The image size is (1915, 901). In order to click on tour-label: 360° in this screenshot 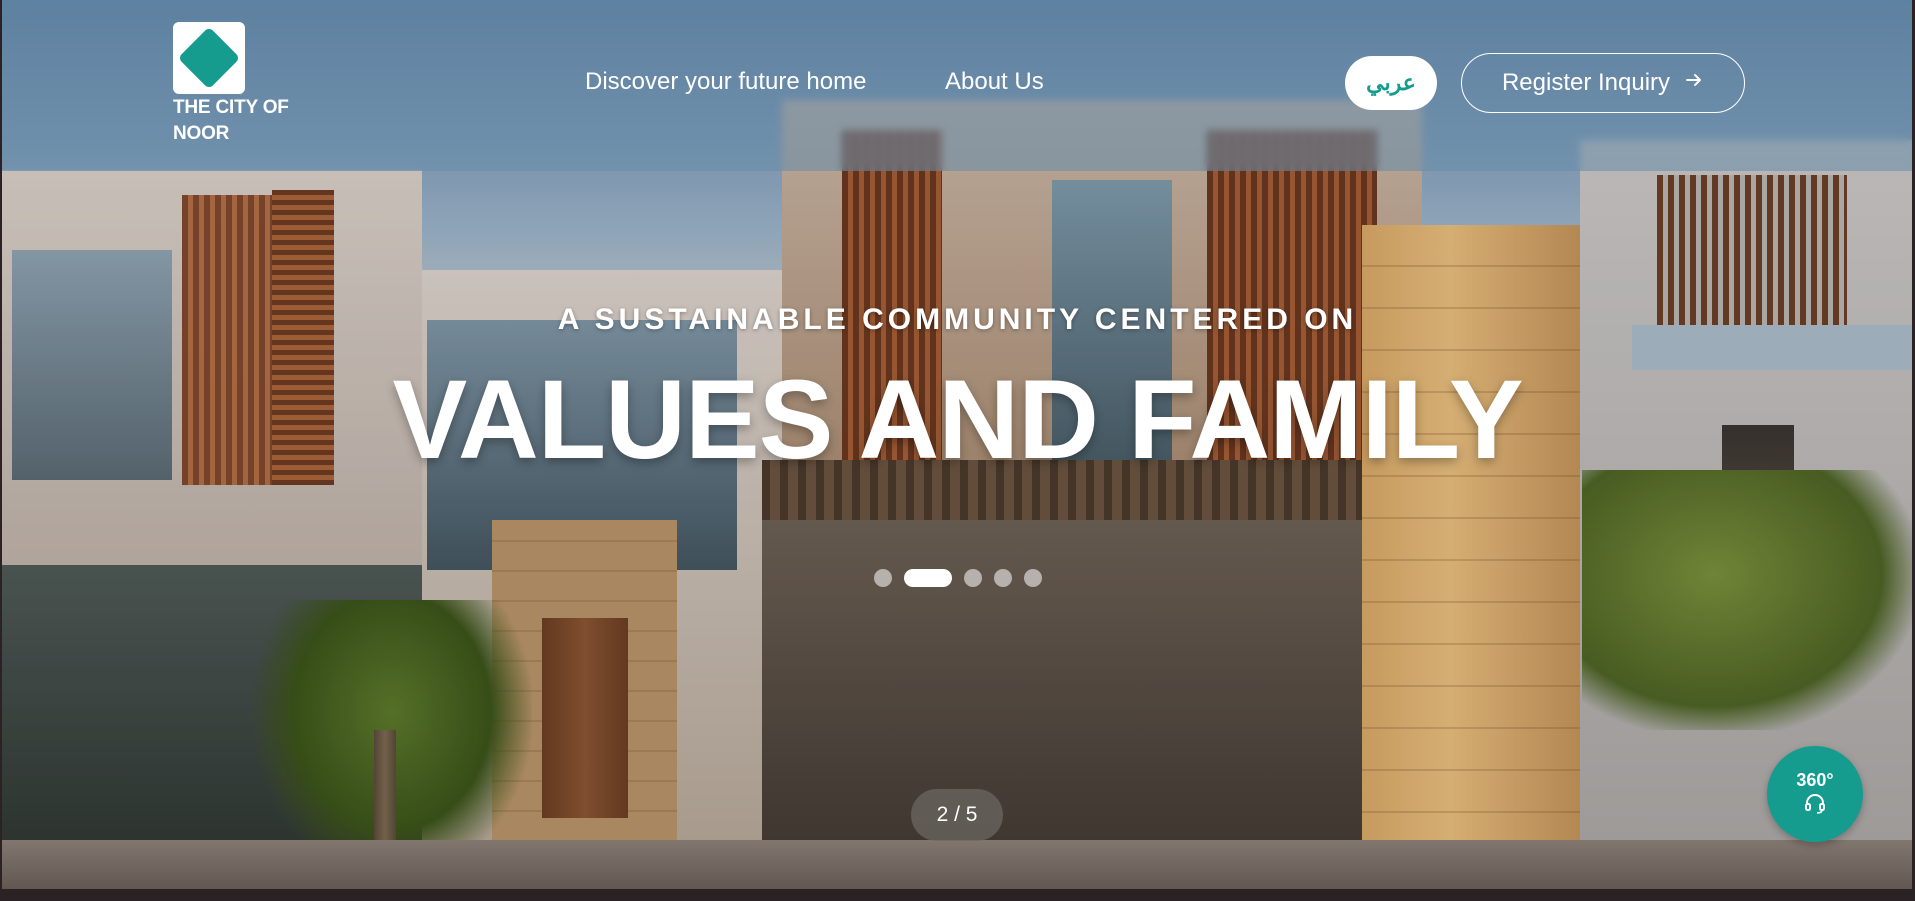, I will do `click(1815, 779)`.